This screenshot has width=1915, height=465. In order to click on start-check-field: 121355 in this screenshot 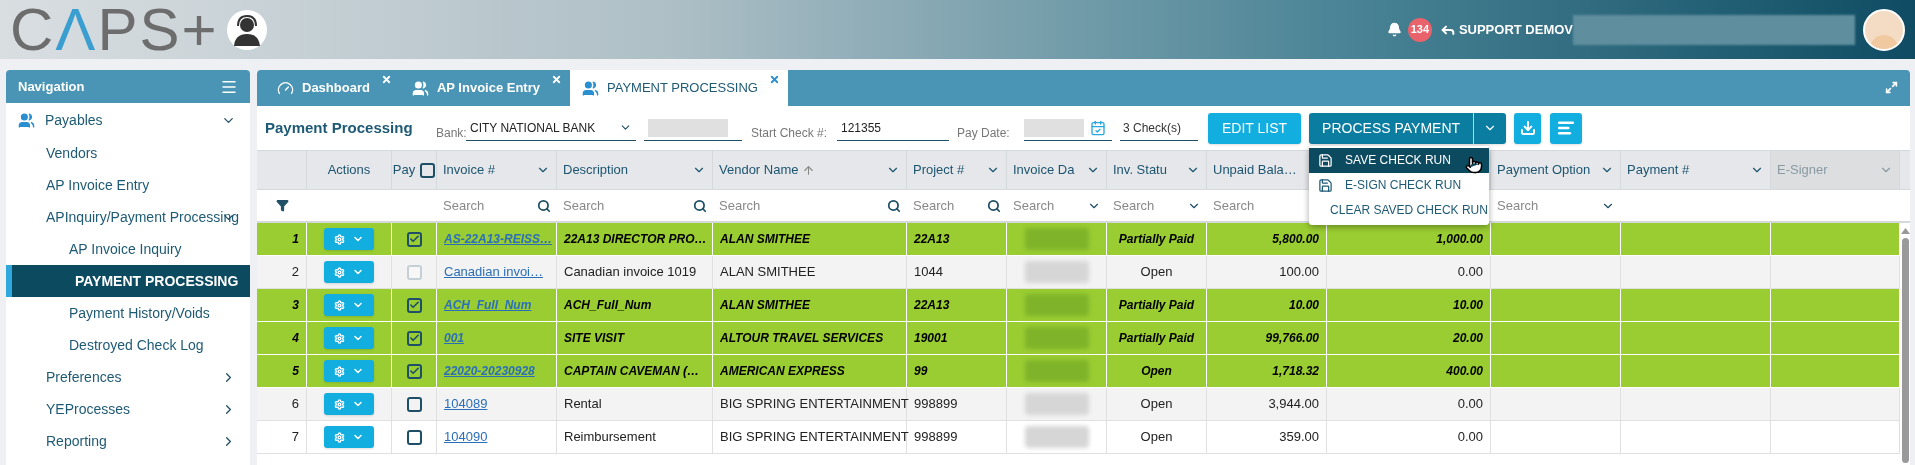, I will do `click(893, 128)`.